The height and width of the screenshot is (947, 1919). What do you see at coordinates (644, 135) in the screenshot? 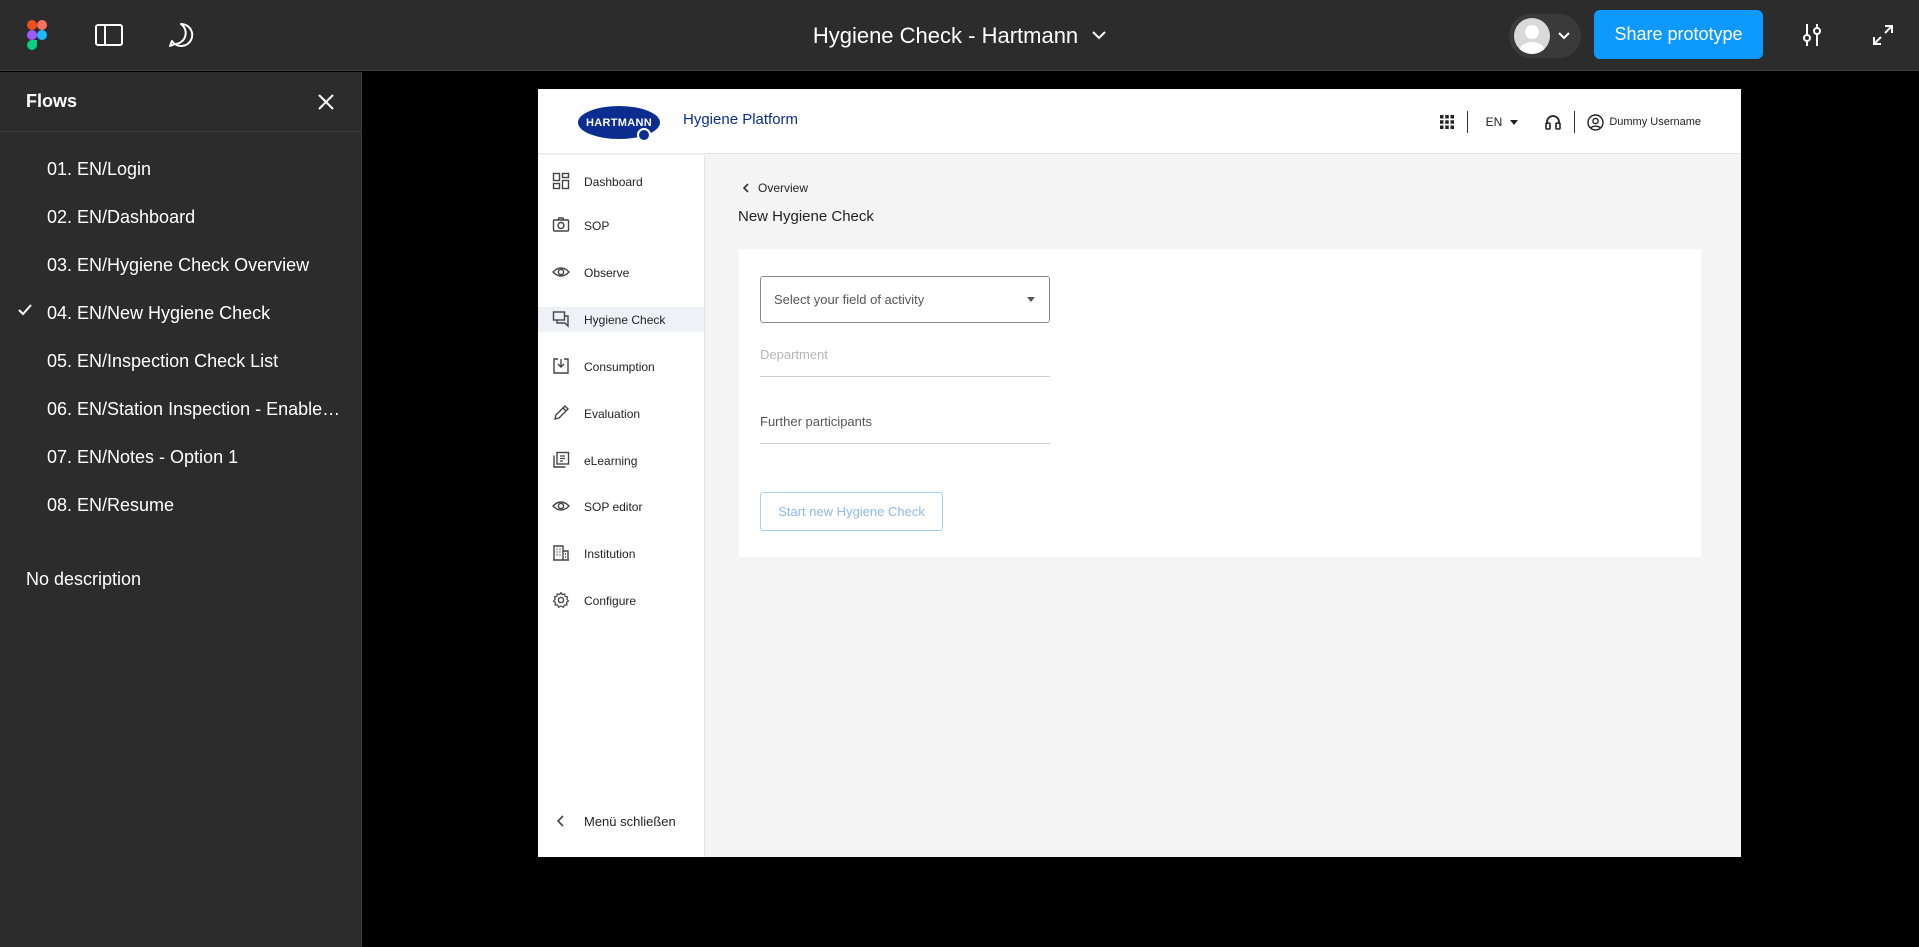
I see `logo-plus-icon` at bounding box center [644, 135].